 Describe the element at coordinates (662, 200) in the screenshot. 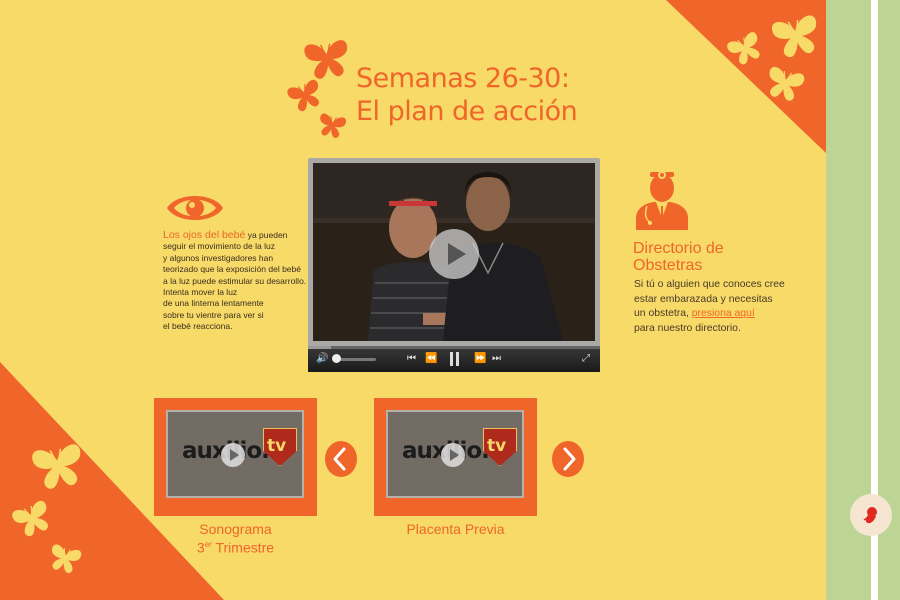

I see `doctor-icon` at that location.